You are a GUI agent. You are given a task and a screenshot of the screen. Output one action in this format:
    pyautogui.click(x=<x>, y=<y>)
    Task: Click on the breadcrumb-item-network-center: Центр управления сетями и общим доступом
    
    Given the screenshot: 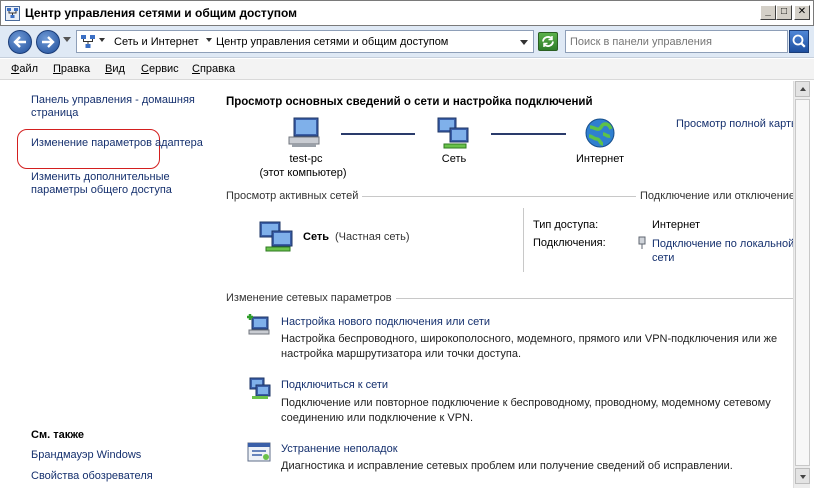 What is the action you would take?
    pyautogui.click(x=332, y=42)
    